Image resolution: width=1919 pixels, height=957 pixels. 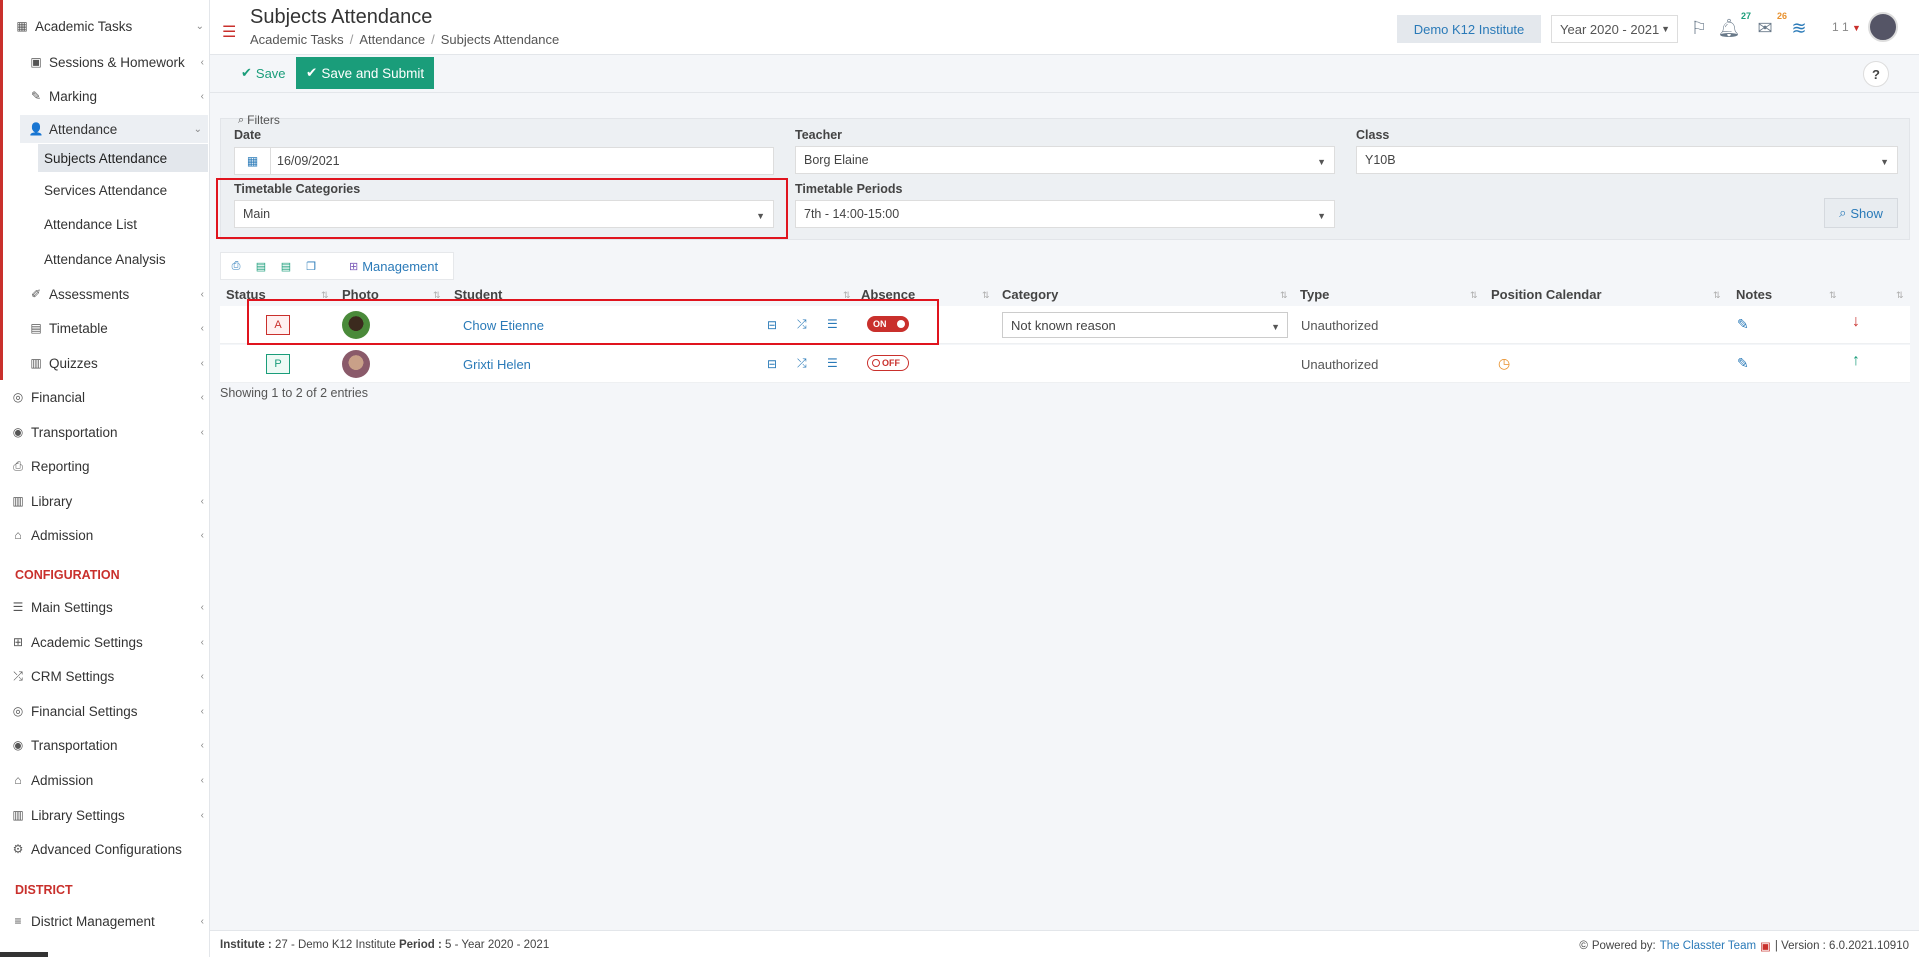 What do you see at coordinates (365, 73) in the screenshot?
I see `save-and-submit-button: ✔ Save and Submit` at bounding box center [365, 73].